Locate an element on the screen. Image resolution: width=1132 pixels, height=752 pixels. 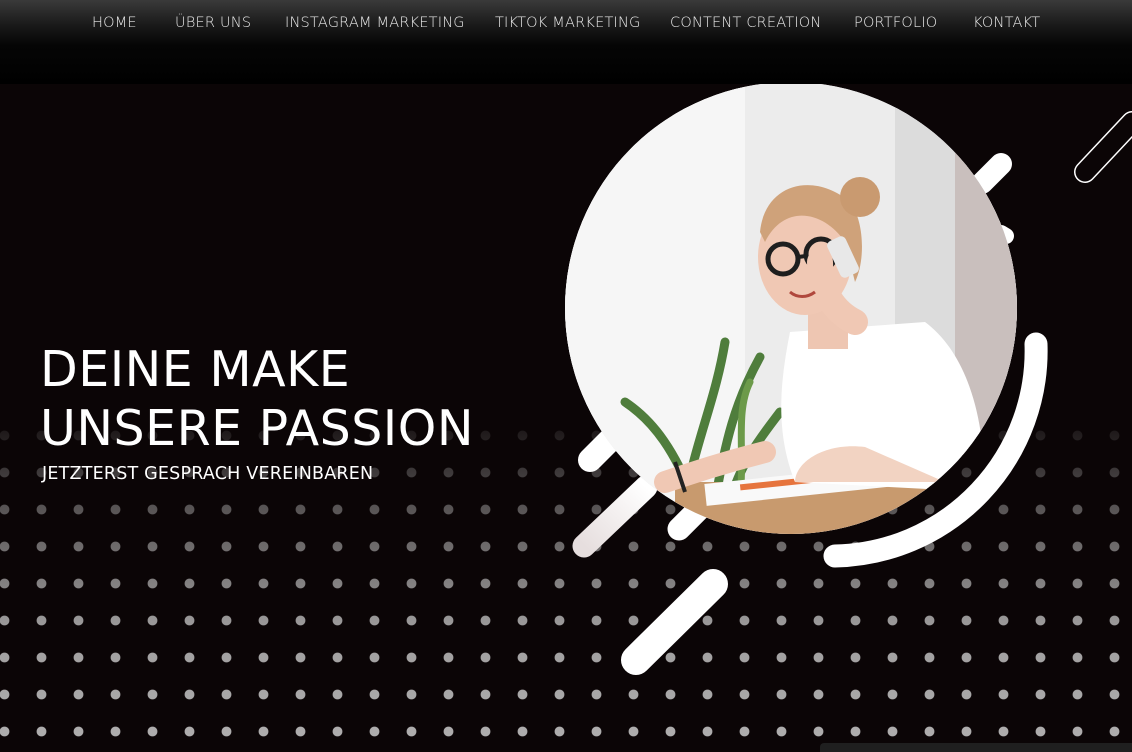
nav-item-content-creation: CONTENT CREATION is located at coordinates (745, 23).